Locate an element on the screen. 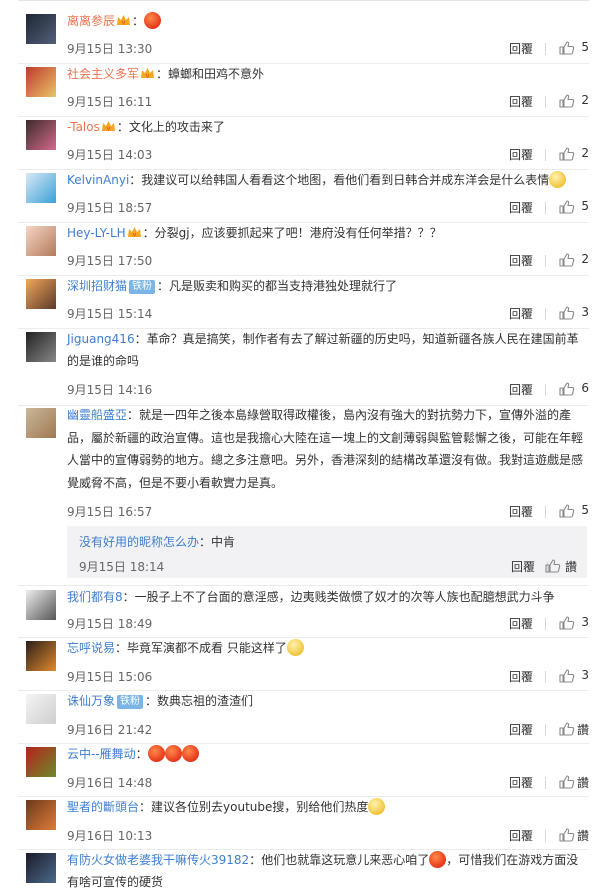 The width and height of the screenshot is (607, 893). comment-content: 聖者的斷頭台：建议各位别去youtube搜，别给他们热度 is located at coordinates (328, 807).